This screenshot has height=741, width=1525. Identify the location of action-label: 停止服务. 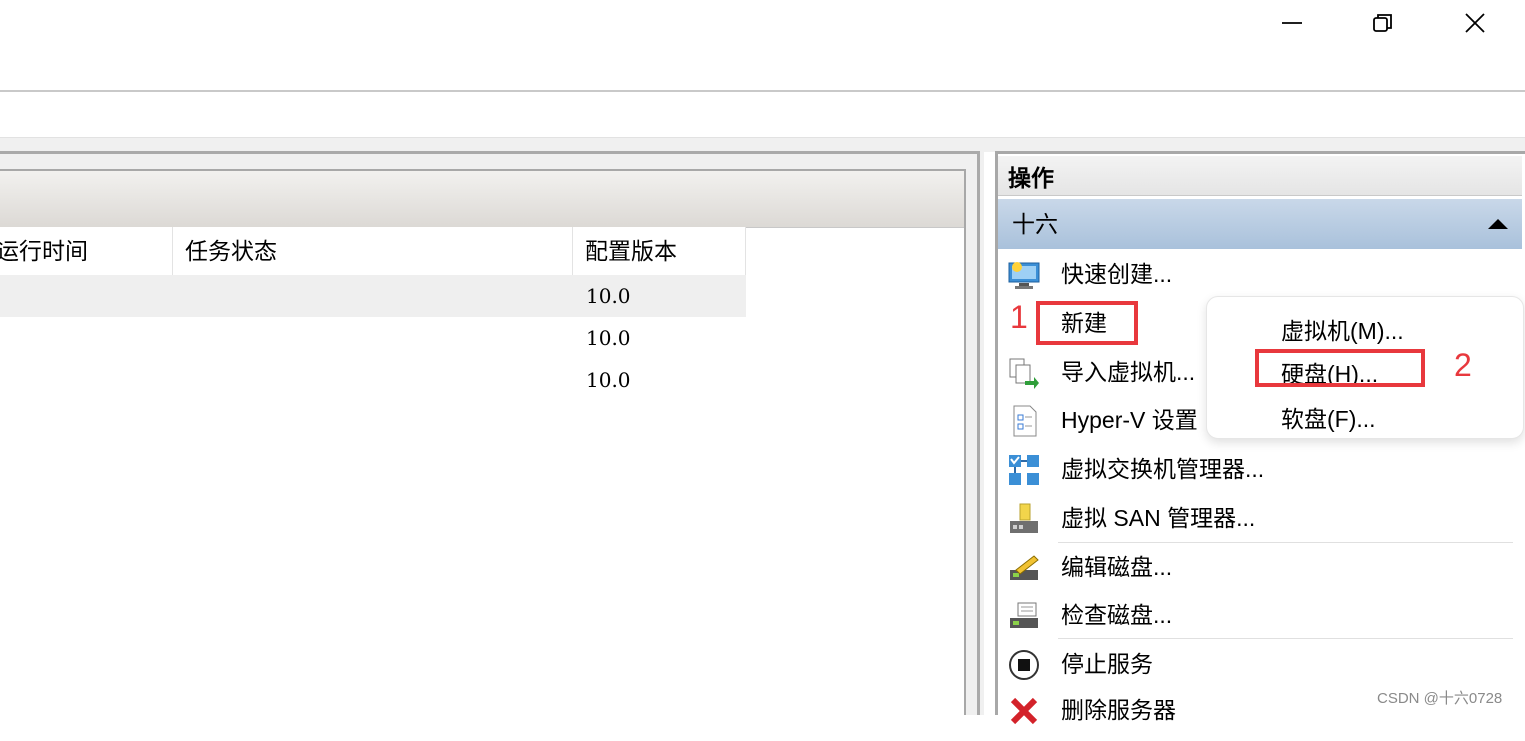
(1107, 664).